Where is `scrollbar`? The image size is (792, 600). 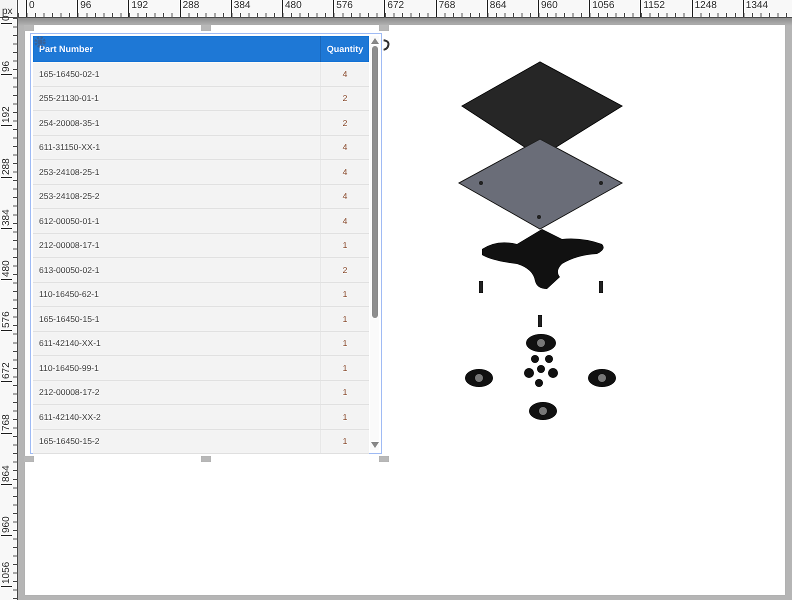 scrollbar is located at coordinates (374, 243).